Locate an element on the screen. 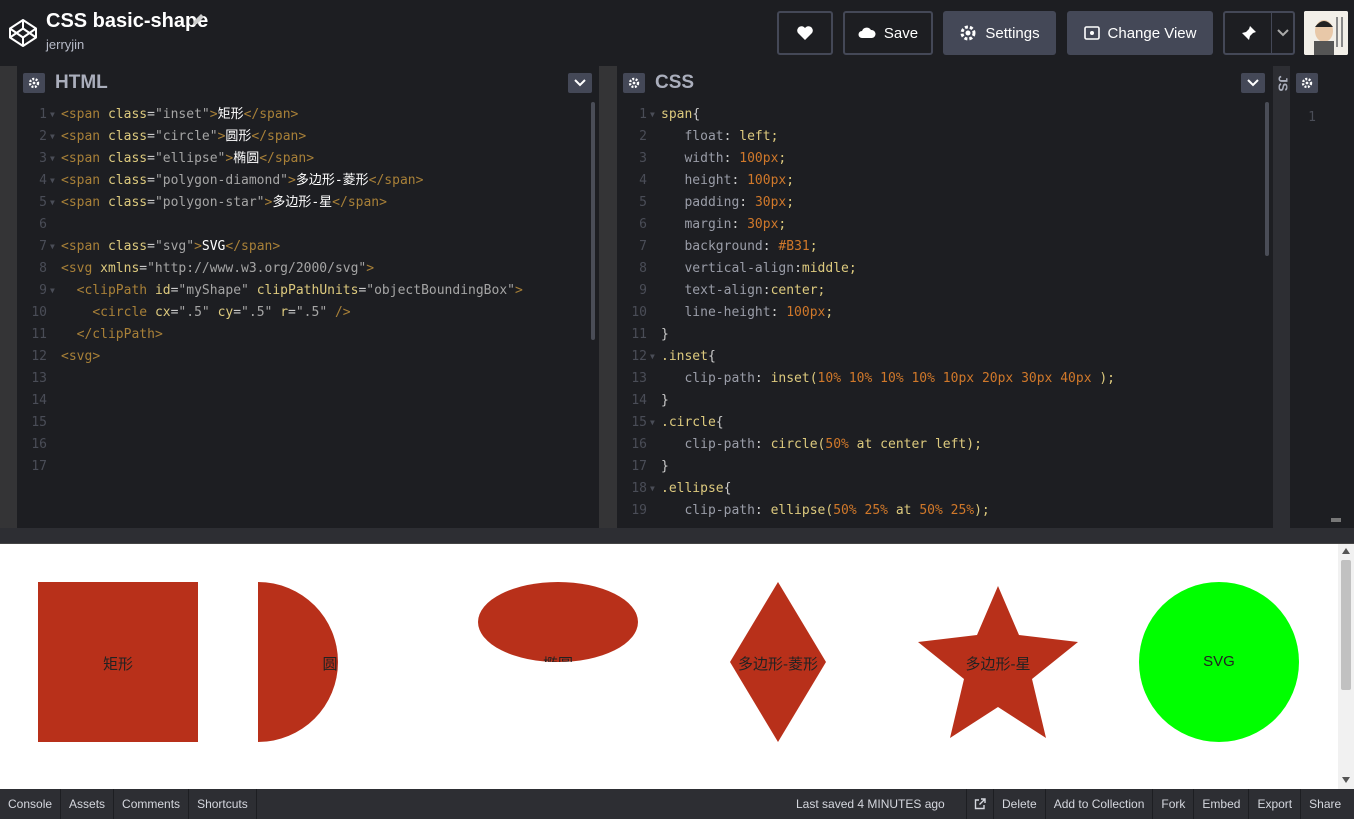  html-code-line: 13 is located at coordinates (297, 379).